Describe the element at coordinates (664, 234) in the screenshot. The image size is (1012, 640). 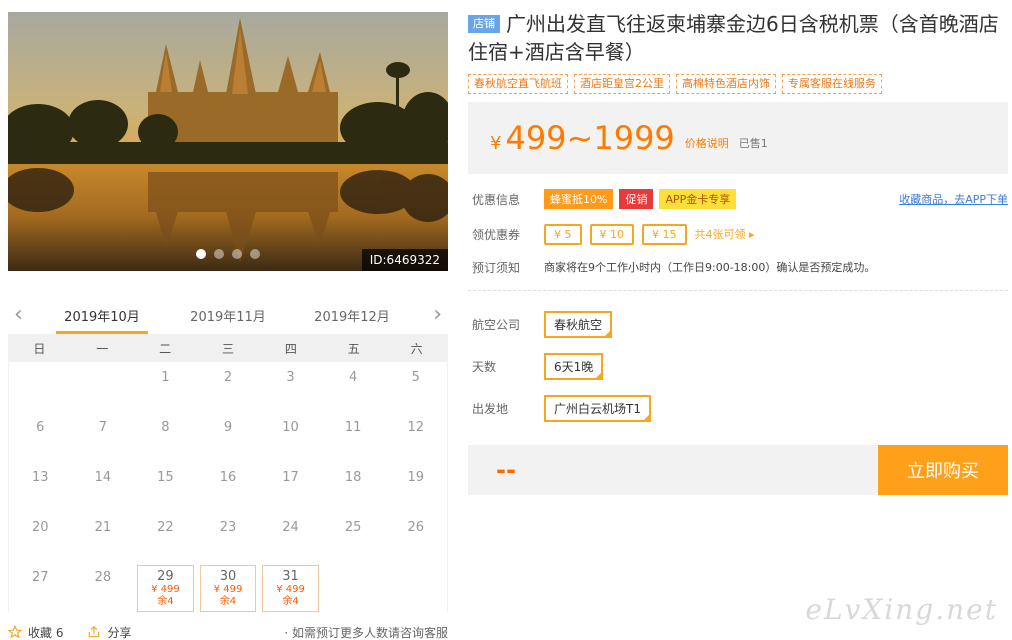
I see `coupon-15: ¥ 15` at that location.